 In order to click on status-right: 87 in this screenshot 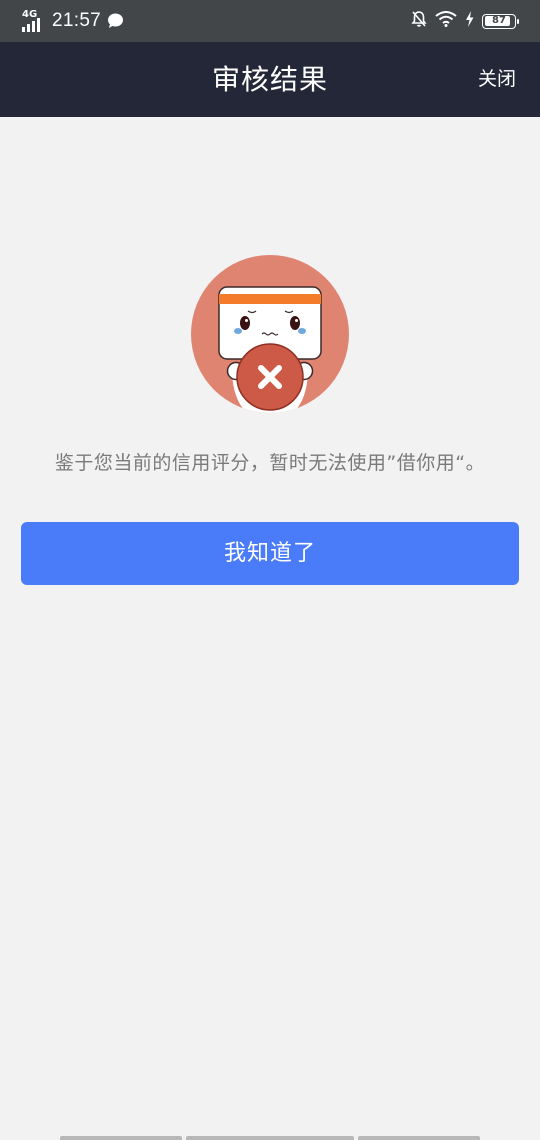, I will do `click(465, 21)`.